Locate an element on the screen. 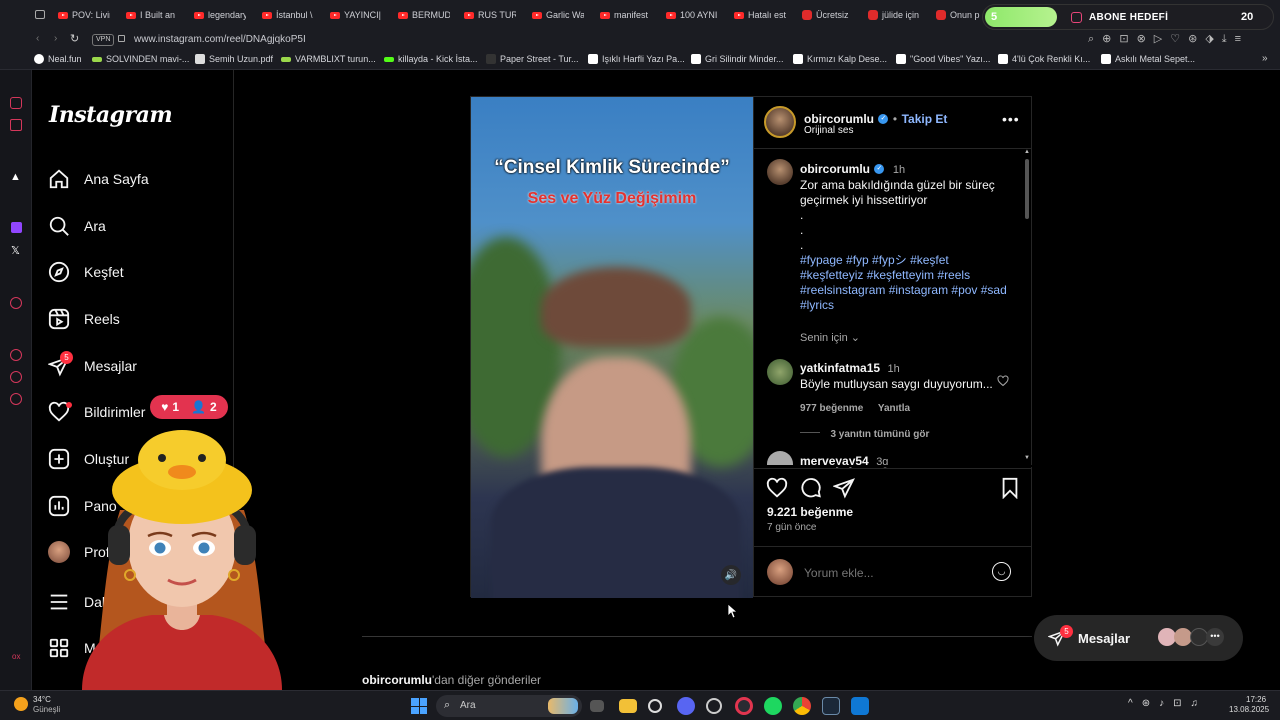  comments-scrollbar: ▲ ▼ is located at coordinates (1027, 306).